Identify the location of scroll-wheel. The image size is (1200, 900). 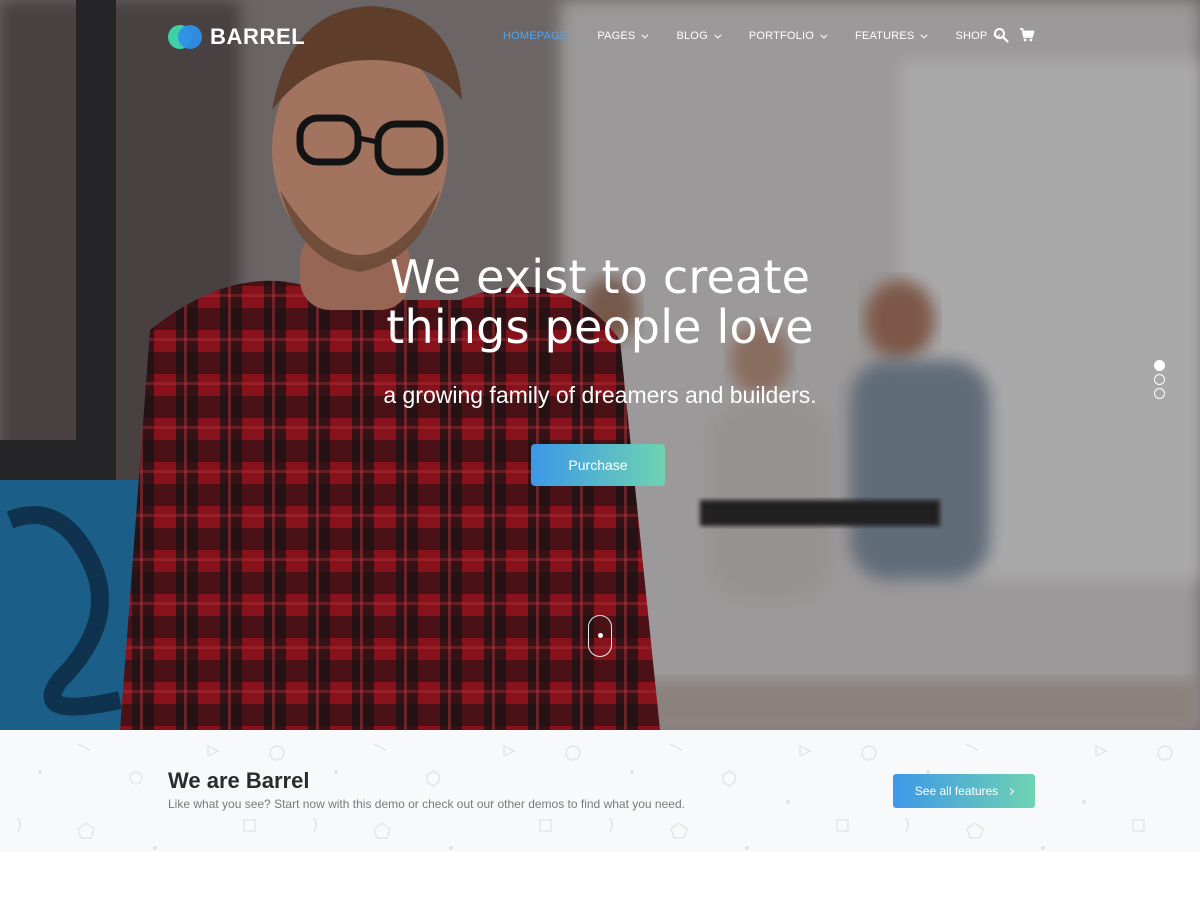
(600, 635).